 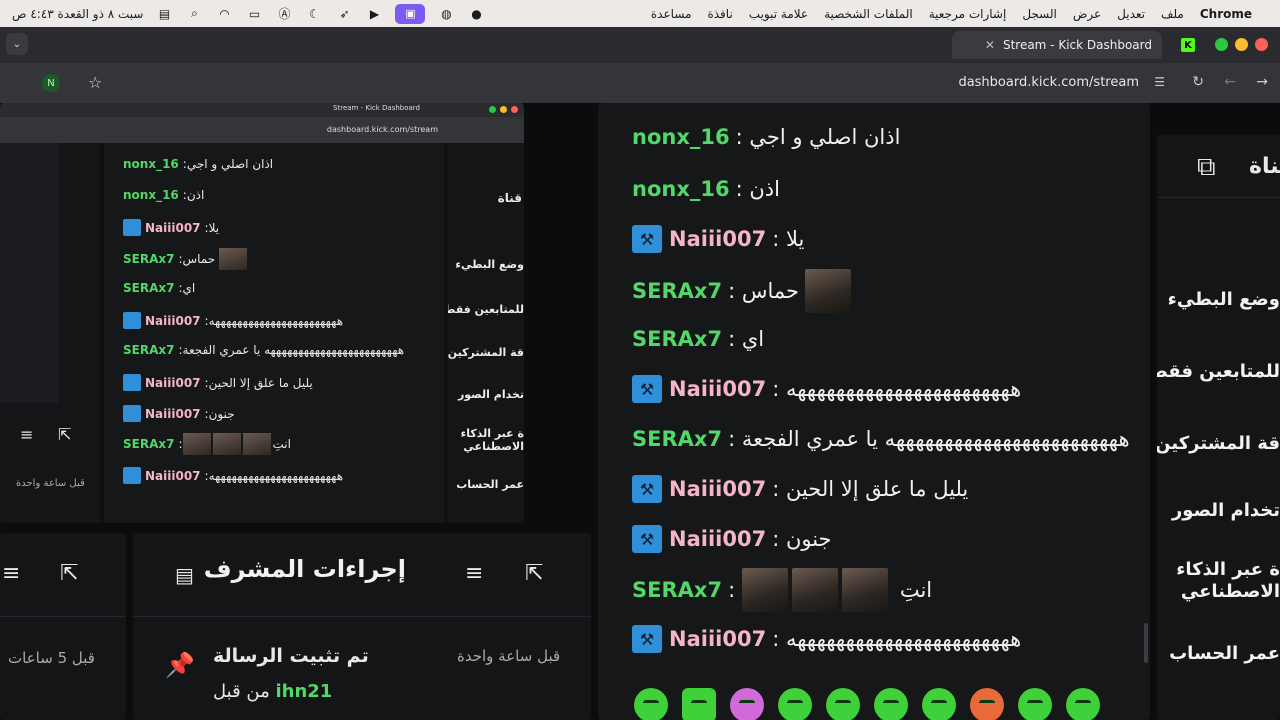 What do you see at coordinates (1241, 44) in the screenshot?
I see `minimize-button` at bounding box center [1241, 44].